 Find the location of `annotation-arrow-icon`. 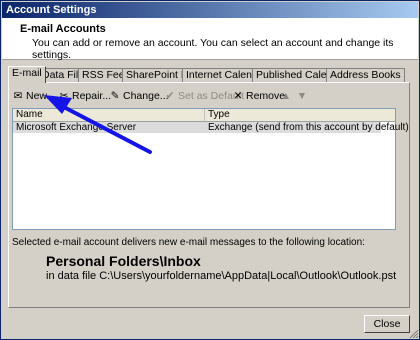

annotation-arrow-icon is located at coordinates (98, 124).